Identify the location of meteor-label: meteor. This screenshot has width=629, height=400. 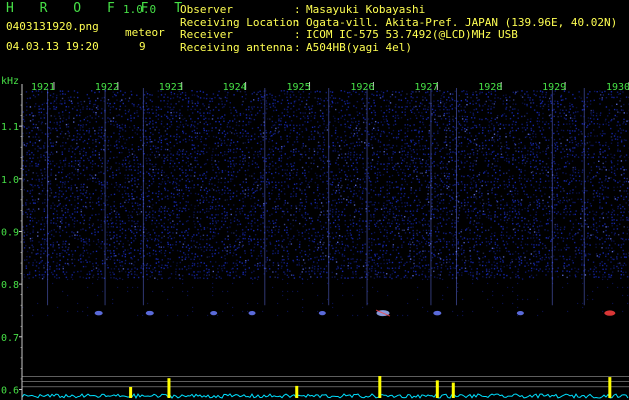
(145, 32).